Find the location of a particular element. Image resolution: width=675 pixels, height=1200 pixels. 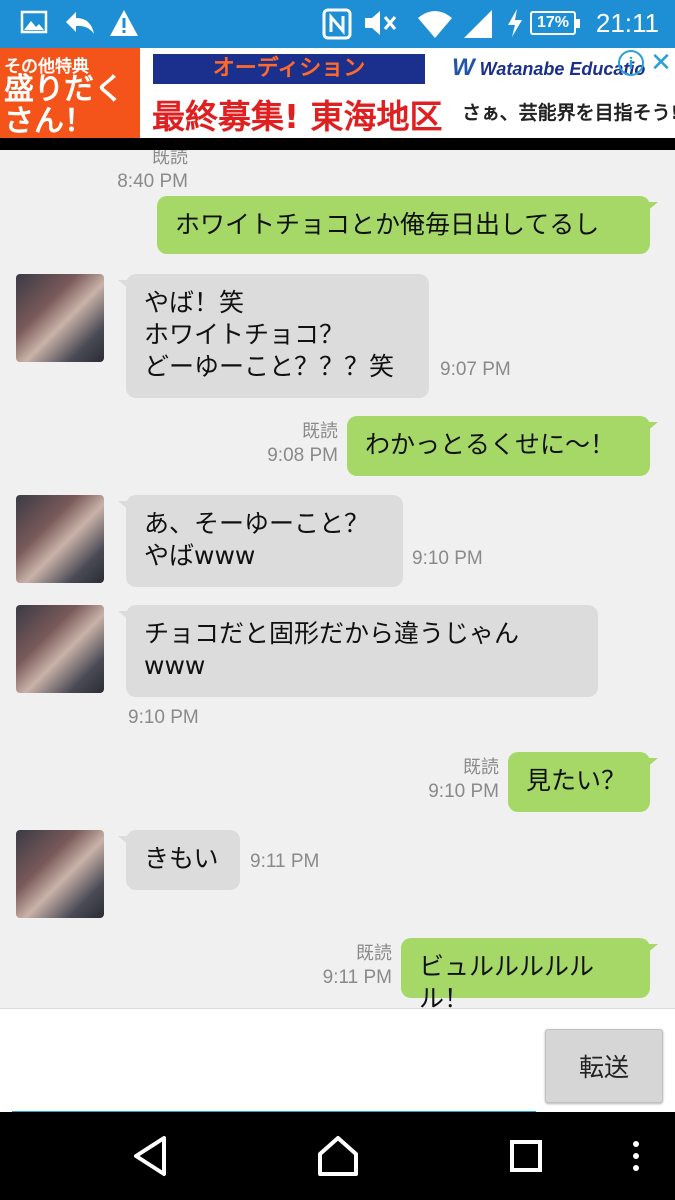

ad-close-icon: ✕ is located at coordinates (661, 62).